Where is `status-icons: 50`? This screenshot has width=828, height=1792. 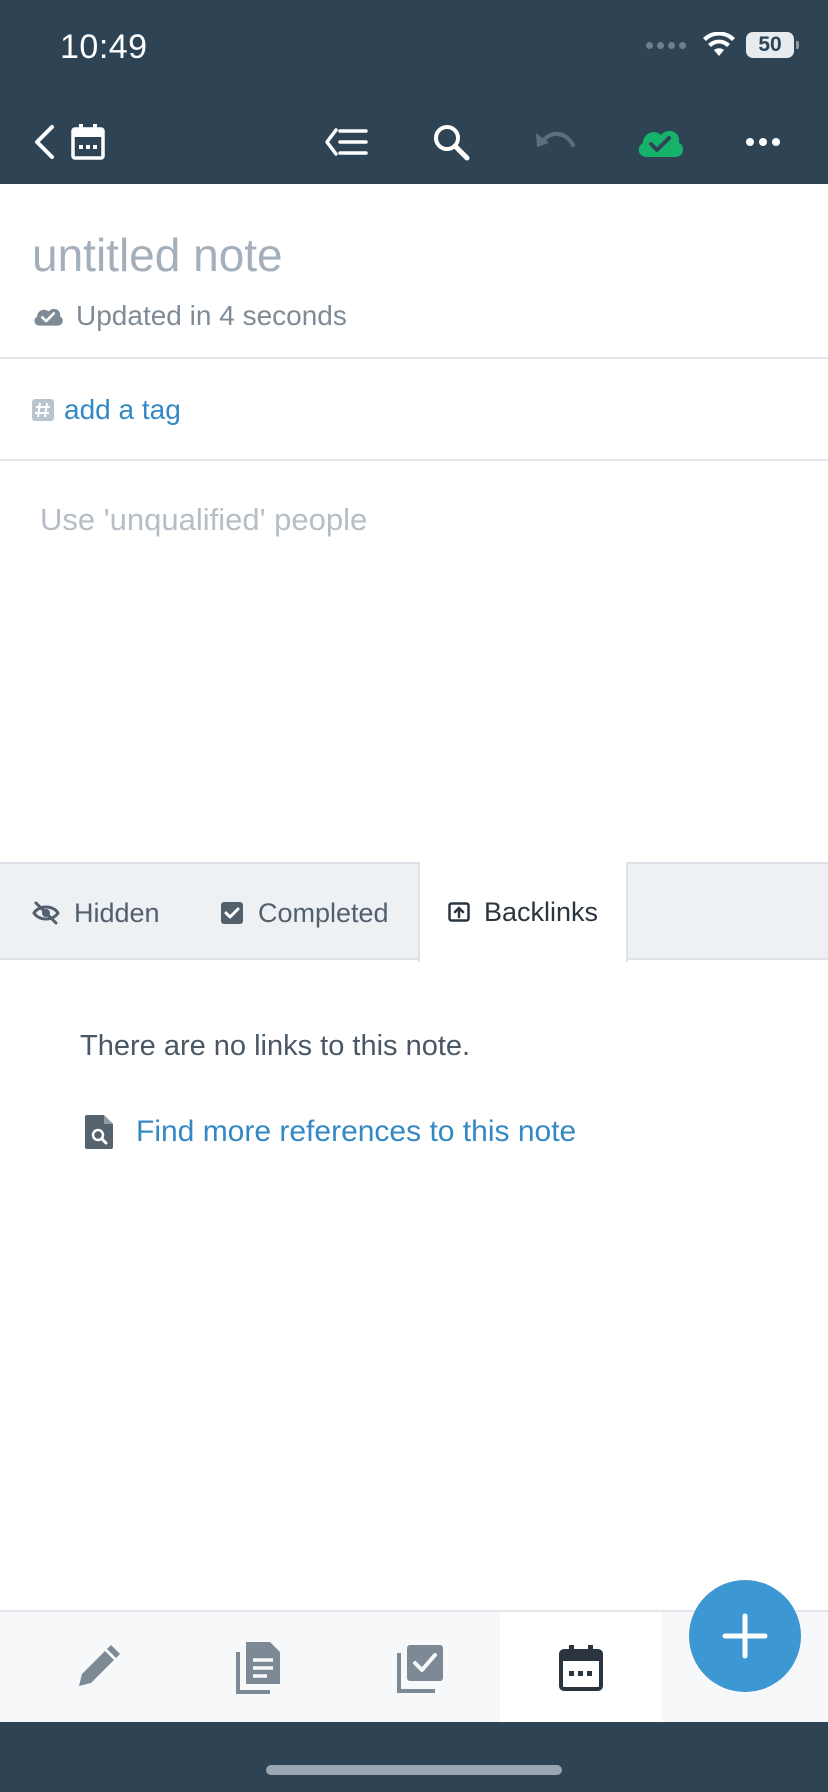
status-icons: 50 is located at coordinates (722, 45).